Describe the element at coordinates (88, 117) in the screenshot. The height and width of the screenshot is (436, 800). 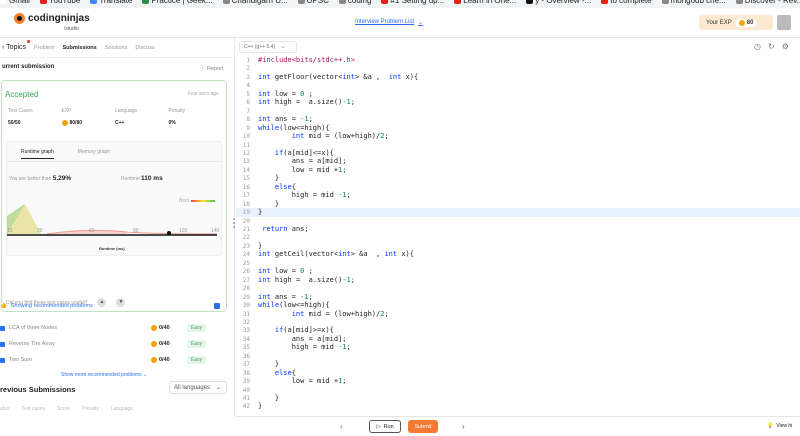
I see `stat-exp: EXP 80/80` at that location.